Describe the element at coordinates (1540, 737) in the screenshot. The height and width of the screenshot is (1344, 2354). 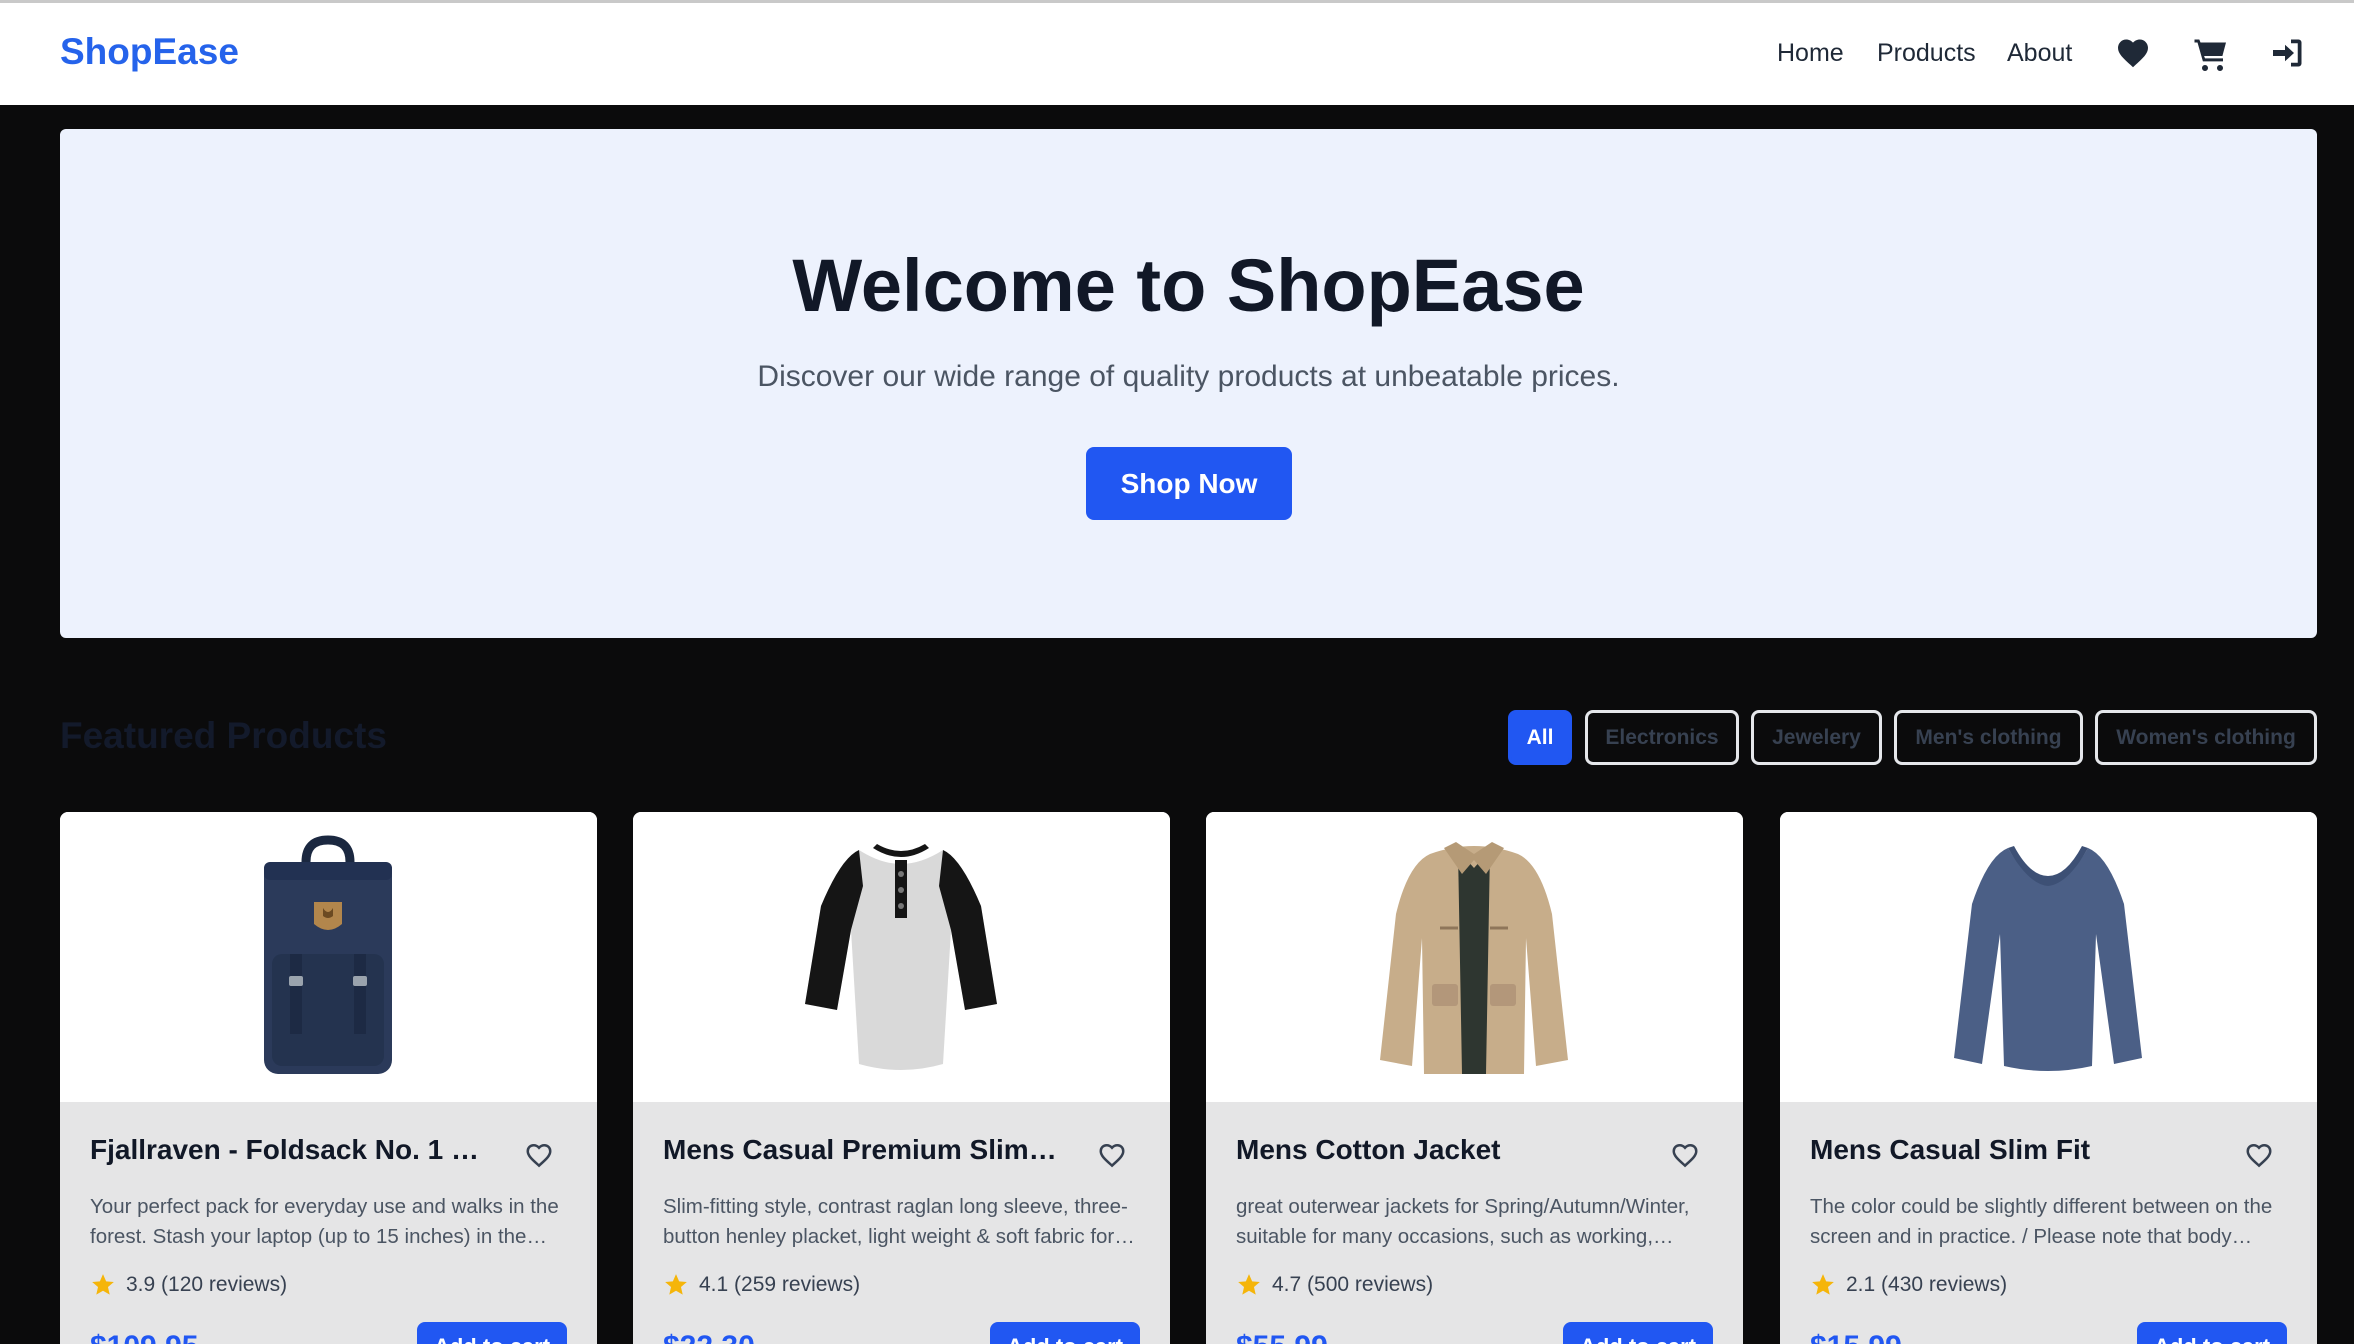
I see `filter-all: All` at that location.